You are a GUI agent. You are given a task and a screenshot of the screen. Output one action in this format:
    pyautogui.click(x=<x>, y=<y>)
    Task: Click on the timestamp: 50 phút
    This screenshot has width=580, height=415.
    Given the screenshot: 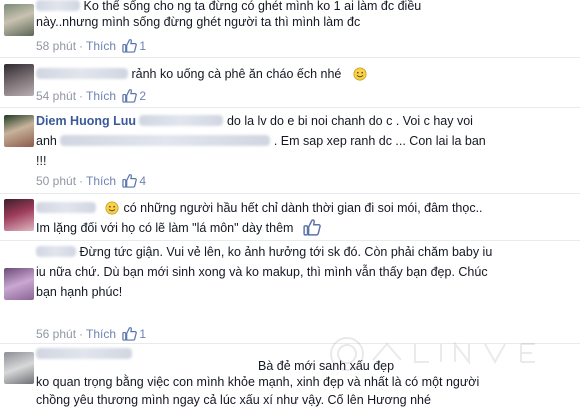 What is the action you would take?
    pyautogui.click(x=56, y=181)
    